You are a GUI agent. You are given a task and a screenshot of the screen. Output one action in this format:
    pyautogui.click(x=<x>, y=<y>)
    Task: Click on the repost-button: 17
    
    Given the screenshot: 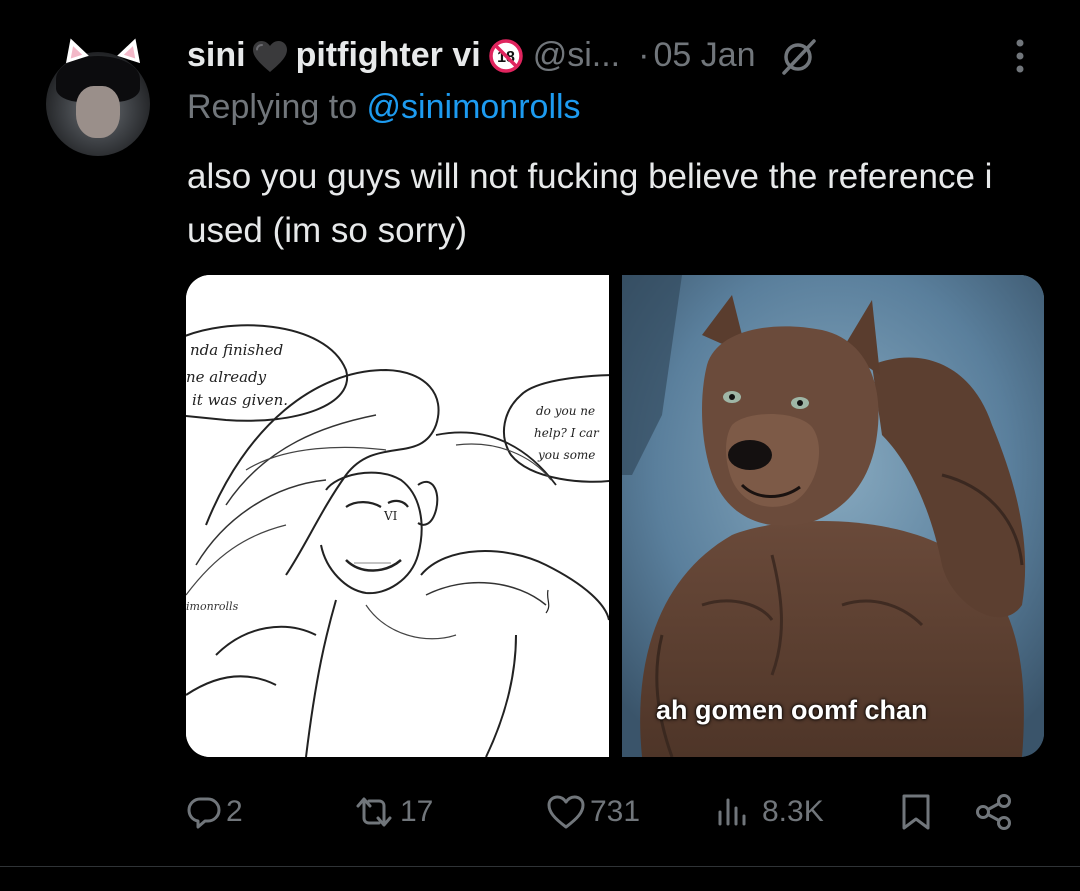 What is the action you would take?
    pyautogui.click(x=392, y=812)
    